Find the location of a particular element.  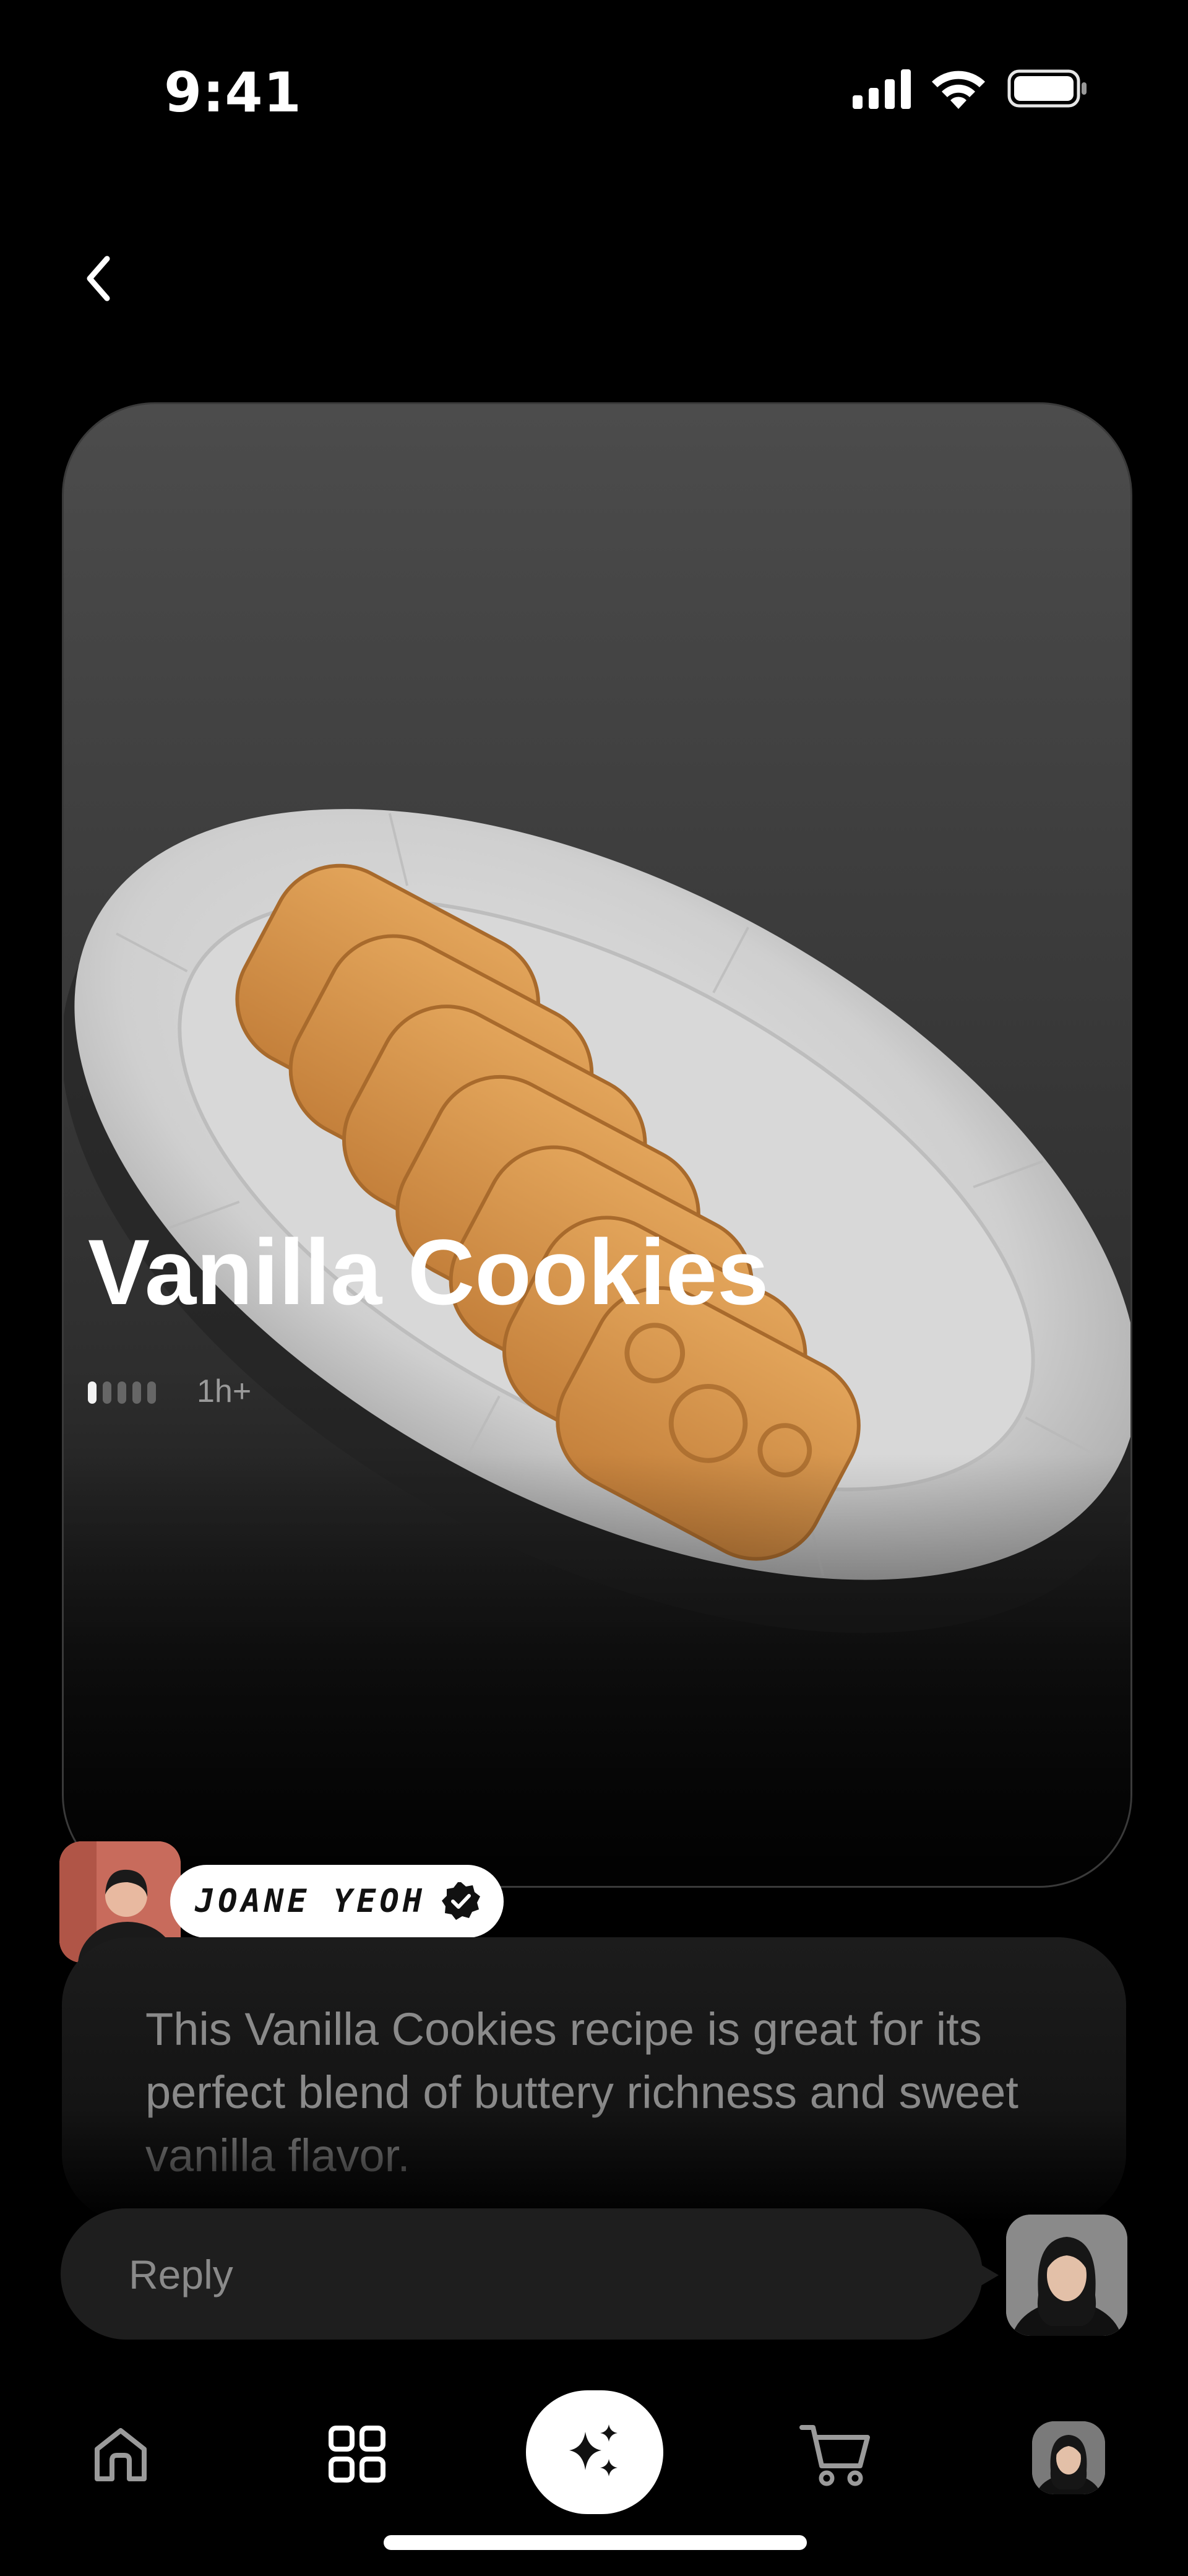

home-icon is located at coordinates (121, 2454).